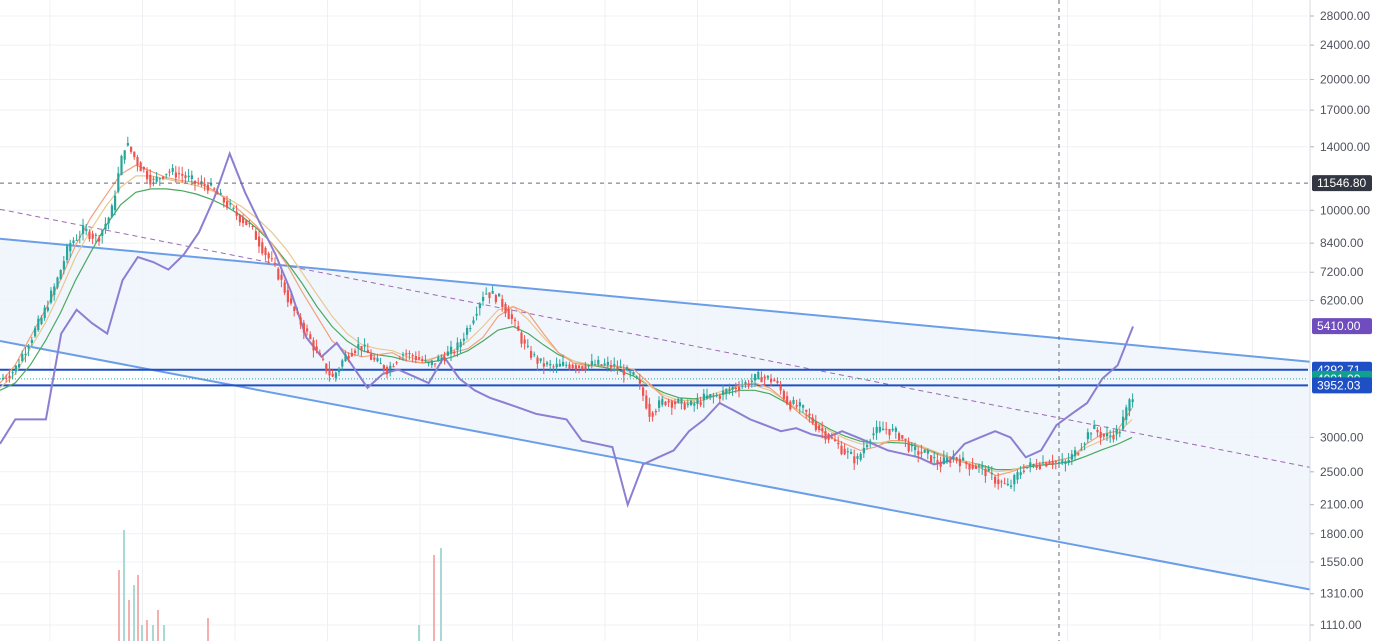  What do you see at coordinates (1342, 272) in the screenshot?
I see `y-tick-label: 7200.00` at bounding box center [1342, 272].